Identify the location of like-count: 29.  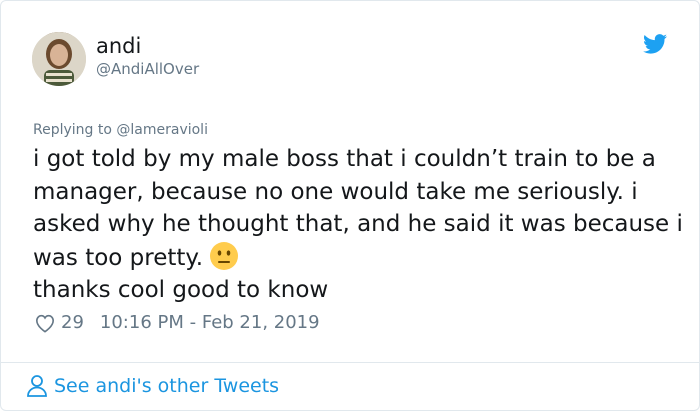
(72, 322).